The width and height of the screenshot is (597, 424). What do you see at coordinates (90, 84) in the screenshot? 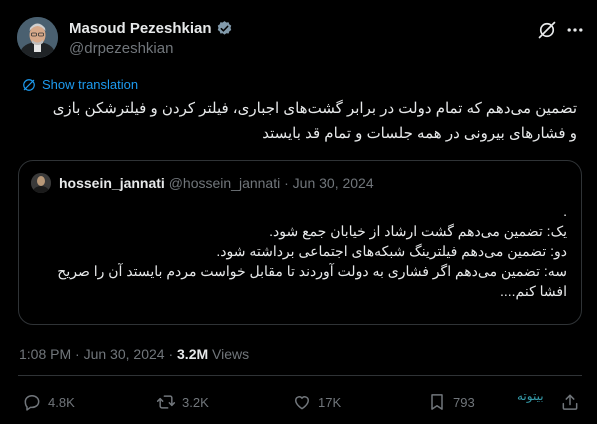
I see `show-translation-link: Show translation` at bounding box center [90, 84].